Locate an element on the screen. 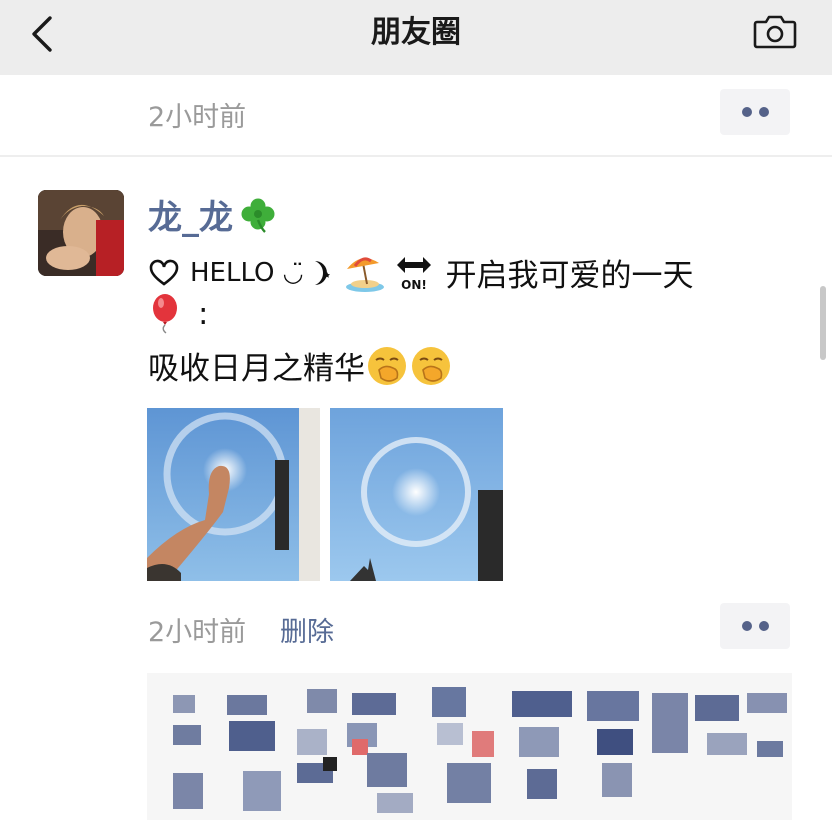 The image size is (832, 824). heart-icon is located at coordinates (164, 272).